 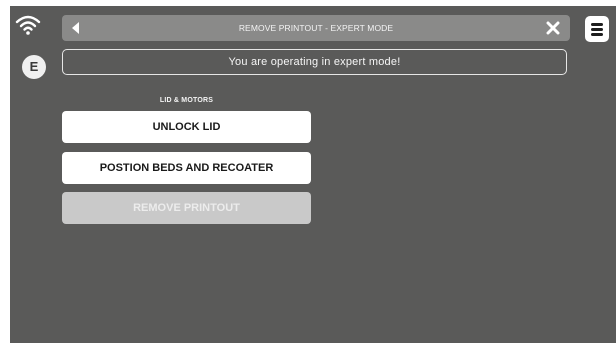 I want to click on expert-mode-badge: E, so click(x=34, y=67).